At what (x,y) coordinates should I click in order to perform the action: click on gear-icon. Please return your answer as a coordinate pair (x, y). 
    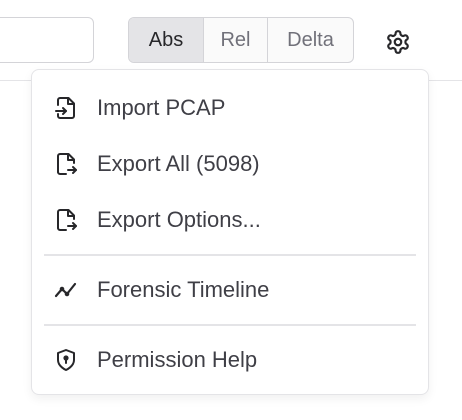
    Looking at the image, I should click on (398, 42).